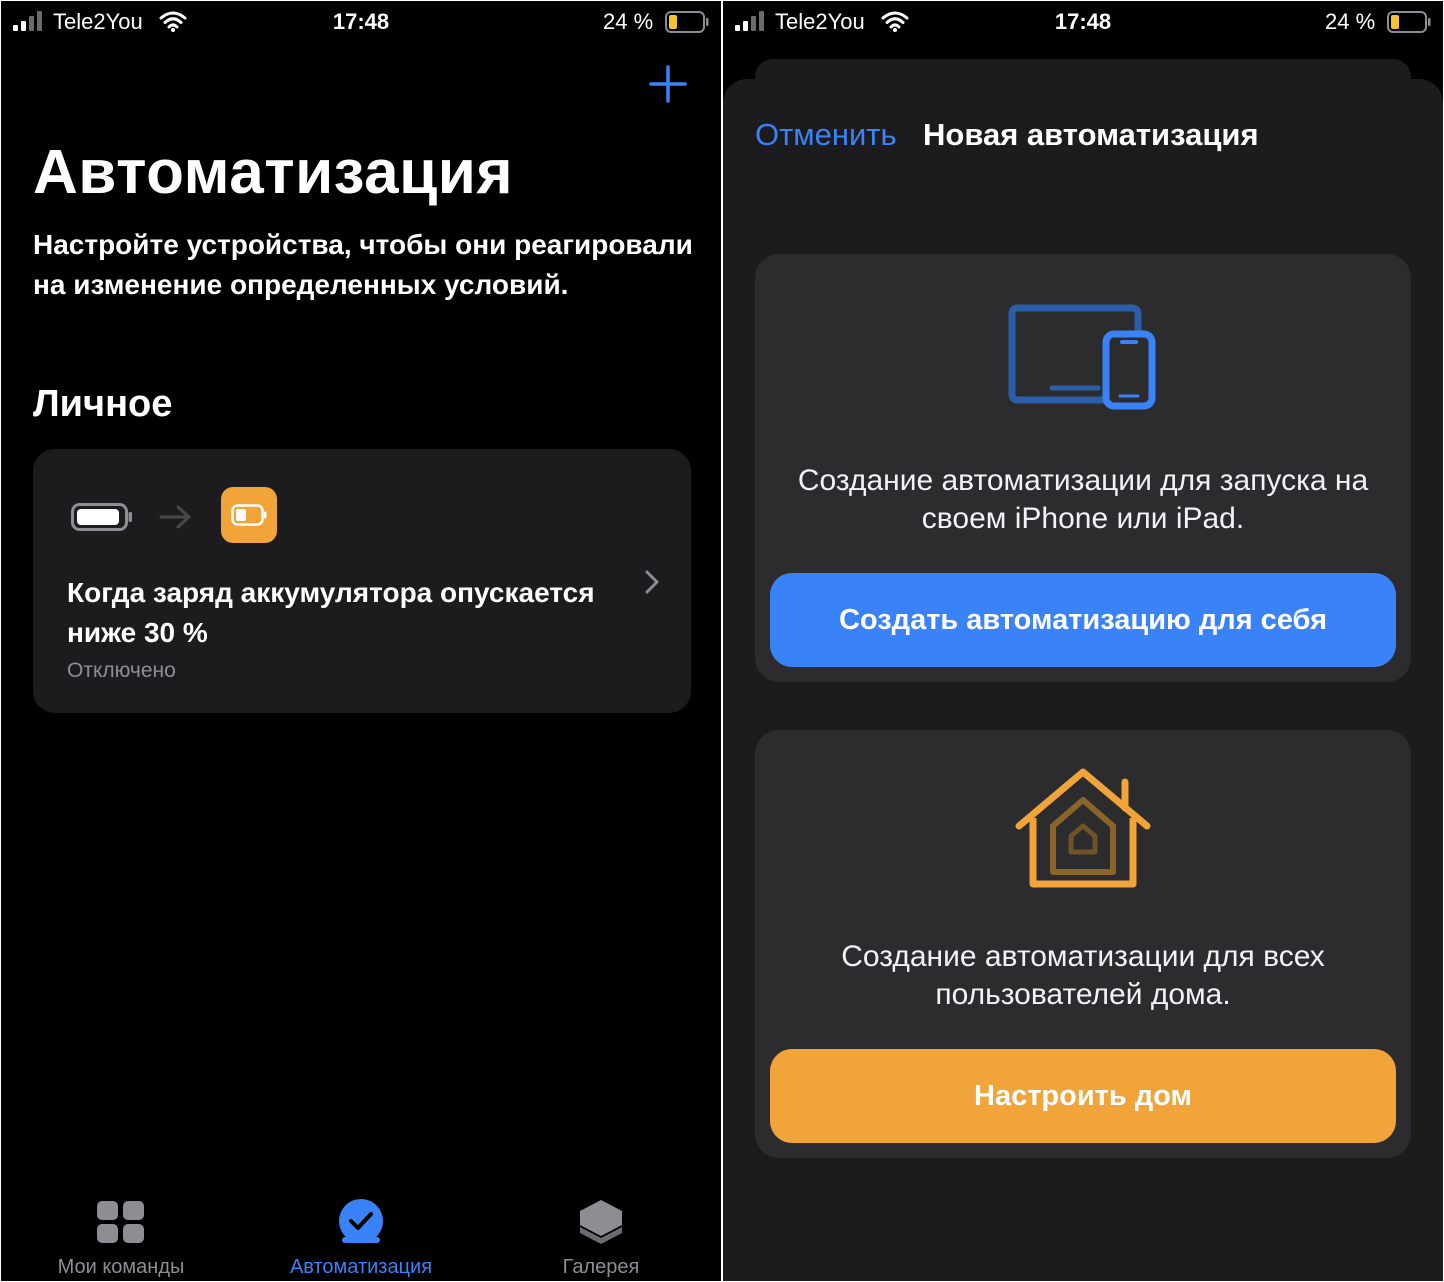 The width and height of the screenshot is (1444, 1282). I want to click on page-title: Автоматизация, so click(273, 172).